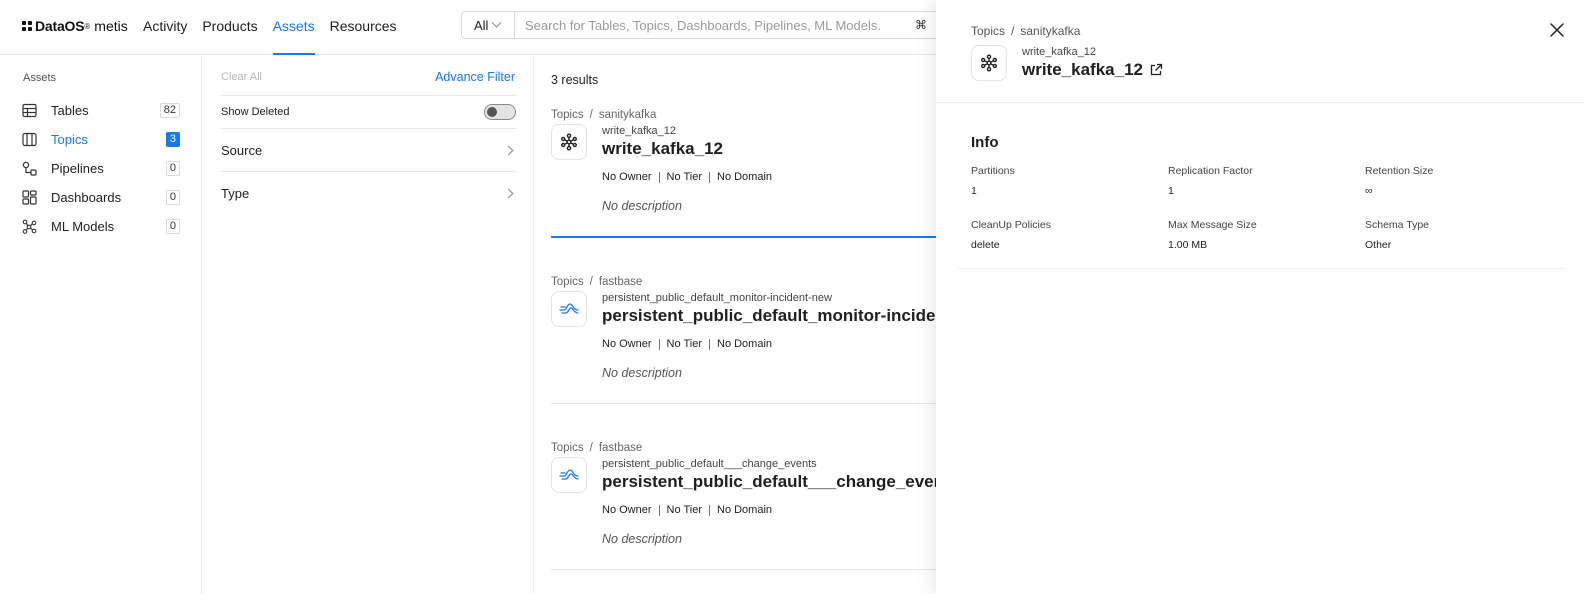 The image size is (1584, 594). Describe the element at coordinates (1460, 235) in the screenshot. I see `info-field-schema-type: Schema Type Other` at that location.